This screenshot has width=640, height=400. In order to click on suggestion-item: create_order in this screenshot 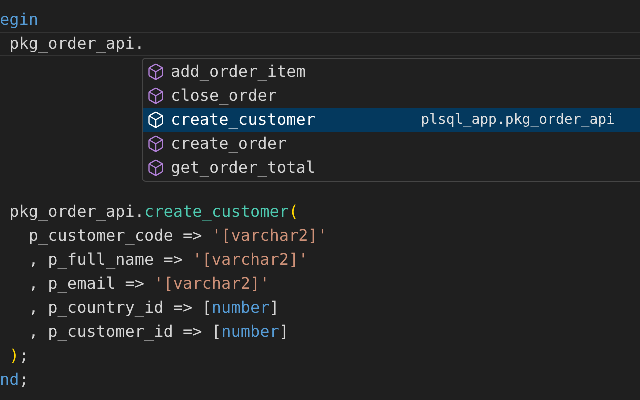, I will do `click(391, 144)`.